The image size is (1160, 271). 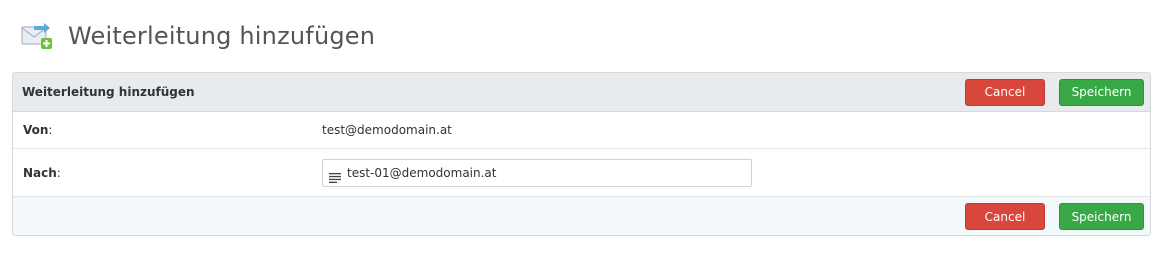 What do you see at coordinates (36, 130) in the screenshot?
I see `from-label-text: Von` at bounding box center [36, 130].